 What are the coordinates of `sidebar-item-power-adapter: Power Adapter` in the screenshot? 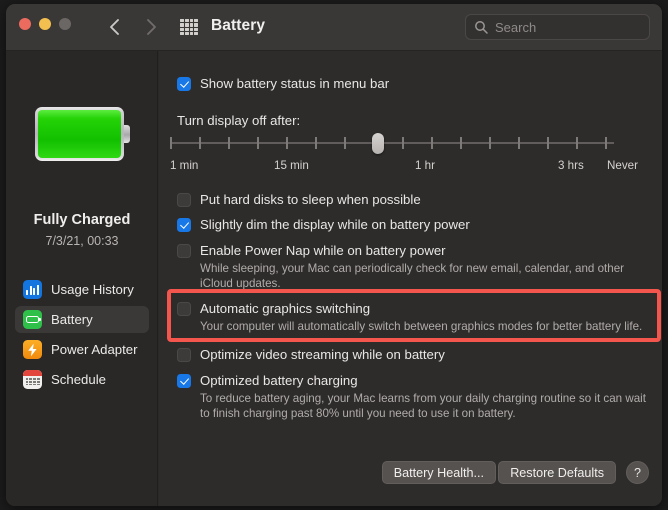 It's located at (82, 349).